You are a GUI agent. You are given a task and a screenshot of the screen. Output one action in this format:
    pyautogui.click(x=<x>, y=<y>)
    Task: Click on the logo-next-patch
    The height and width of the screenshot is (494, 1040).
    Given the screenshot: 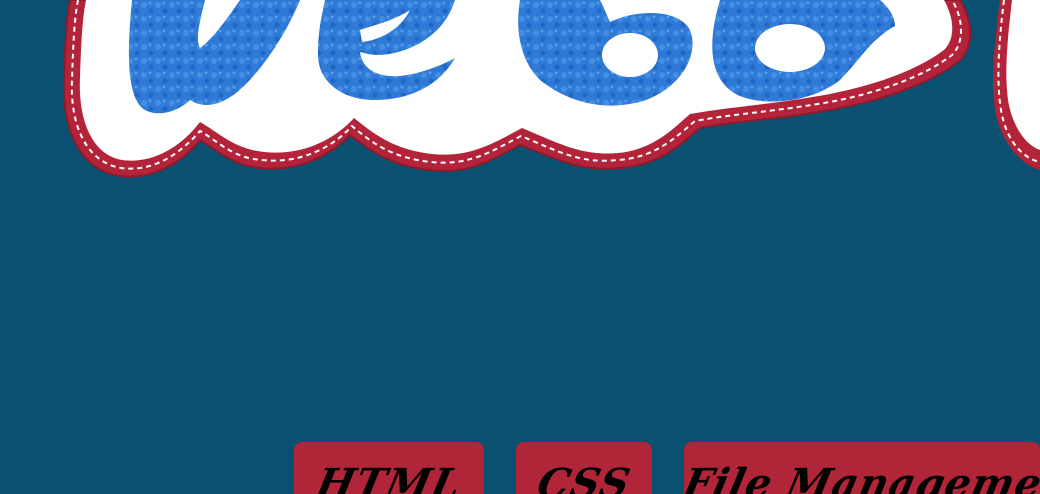 What is the action you would take?
    pyautogui.click(x=1016, y=85)
    